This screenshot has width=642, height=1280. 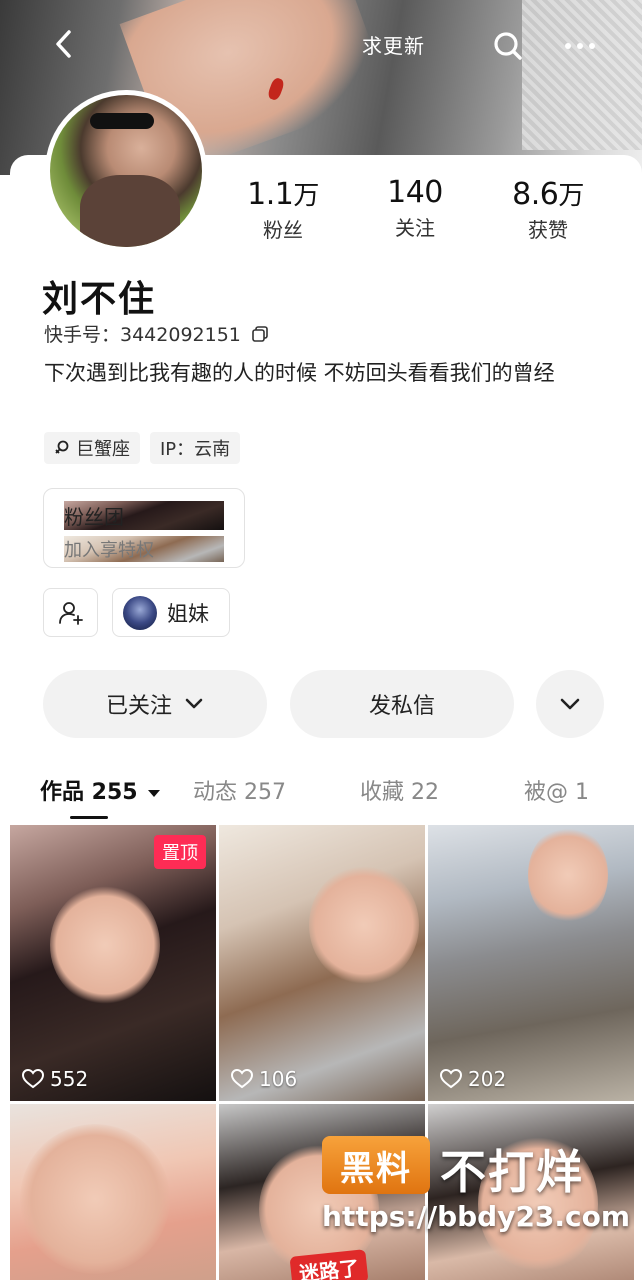 I want to click on stat-following-value: 140, so click(x=415, y=192).